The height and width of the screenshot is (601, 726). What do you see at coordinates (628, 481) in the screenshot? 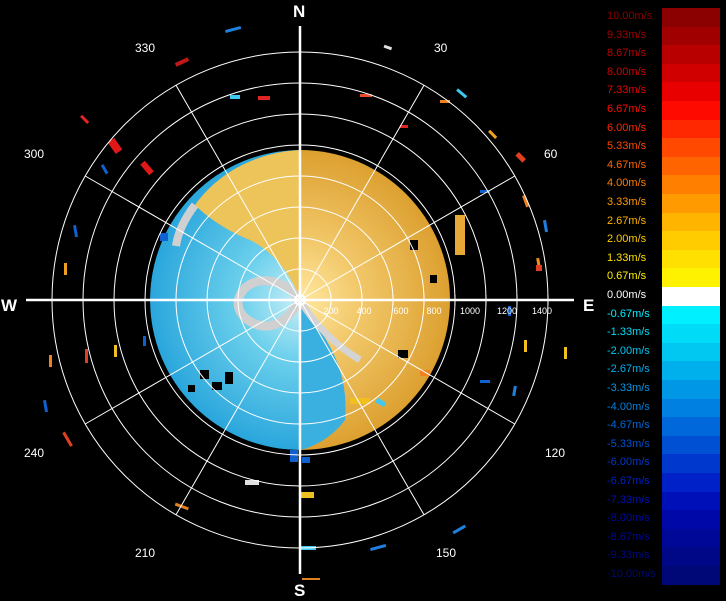
I see `legend-label: -6.67m/s` at bounding box center [628, 481].